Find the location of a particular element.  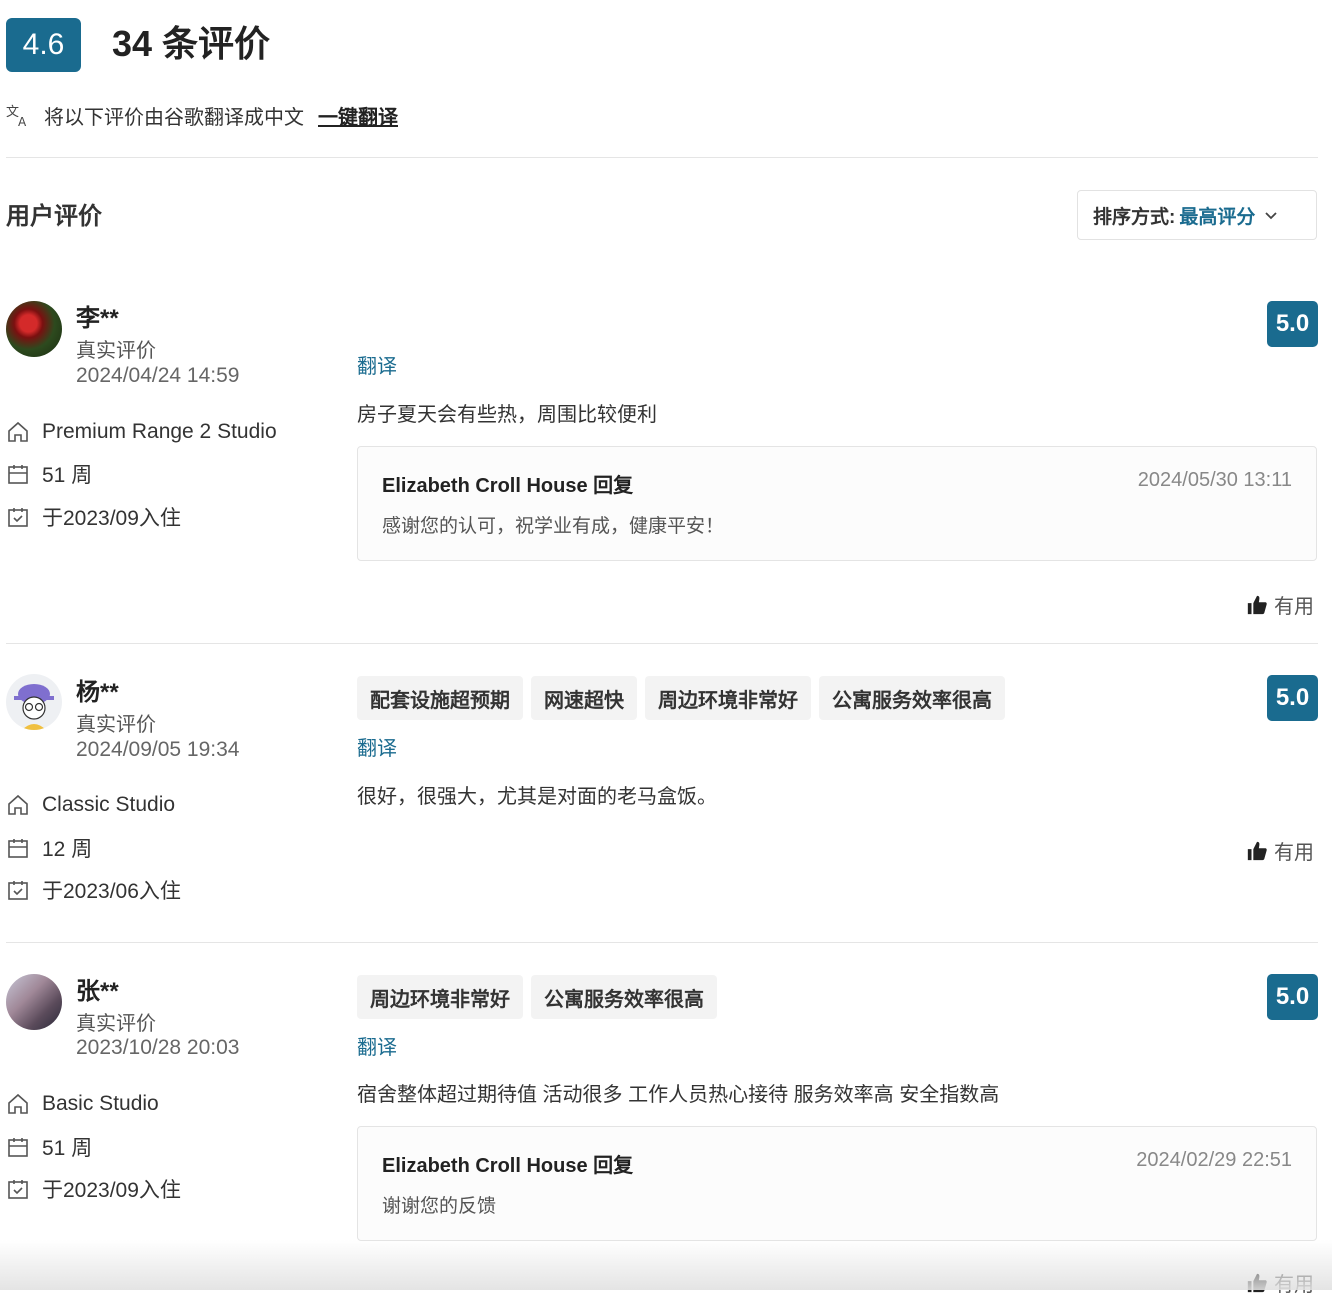

stay-duration: 12 周 is located at coordinates (49, 848).